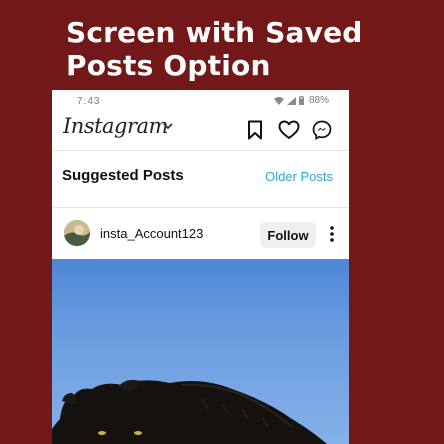  Describe the element at coordinates (299, 176) in the screenshot. I see `older-posts-link: Older Posts` at that location.